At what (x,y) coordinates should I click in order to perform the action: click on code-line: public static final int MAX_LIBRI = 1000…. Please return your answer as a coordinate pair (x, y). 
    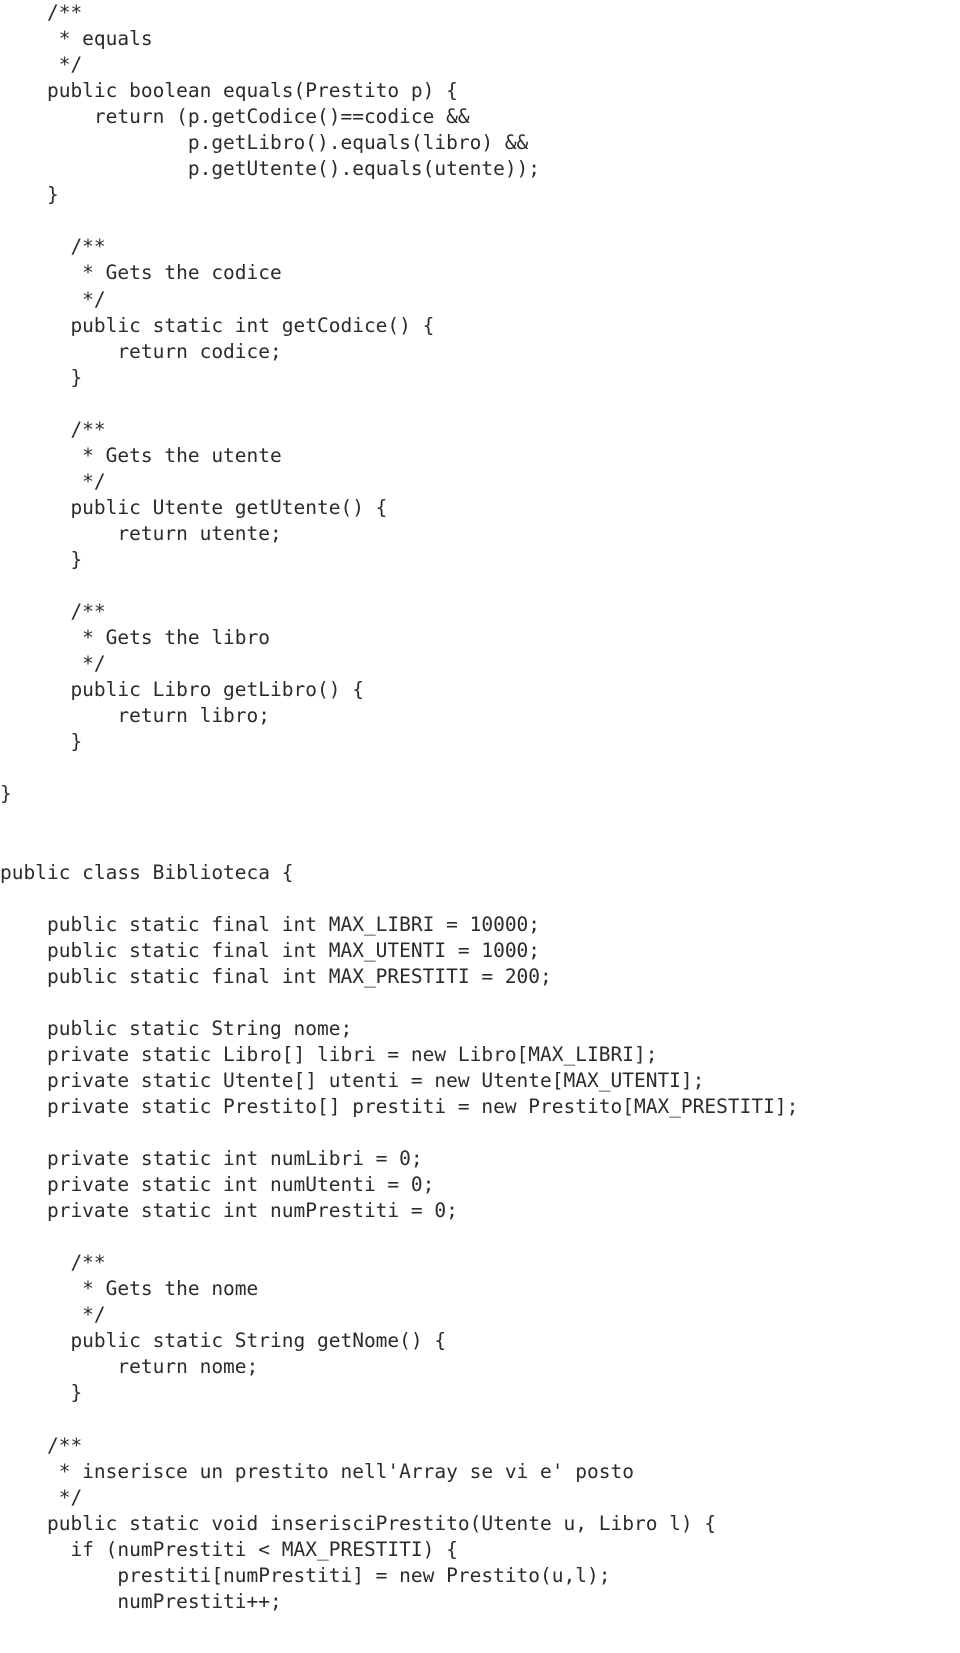
    Looking at the image, I should click on (270, 924).